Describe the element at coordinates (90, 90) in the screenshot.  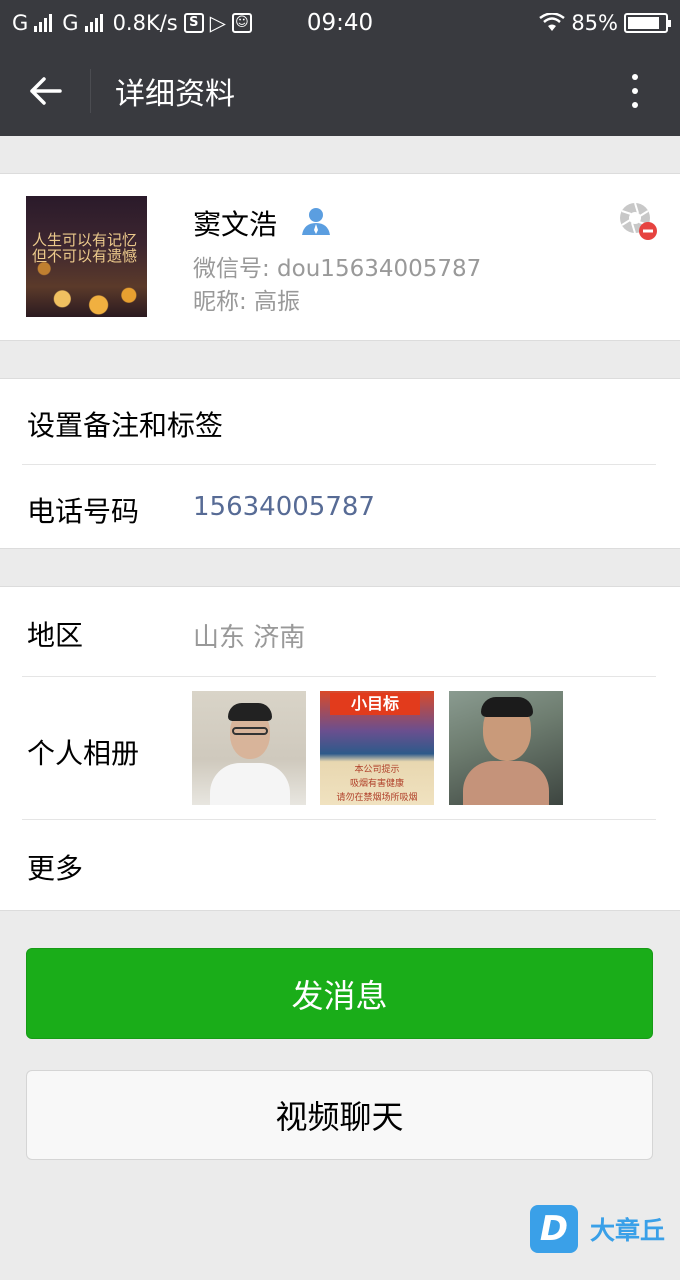
I see `title-divider` at that location.